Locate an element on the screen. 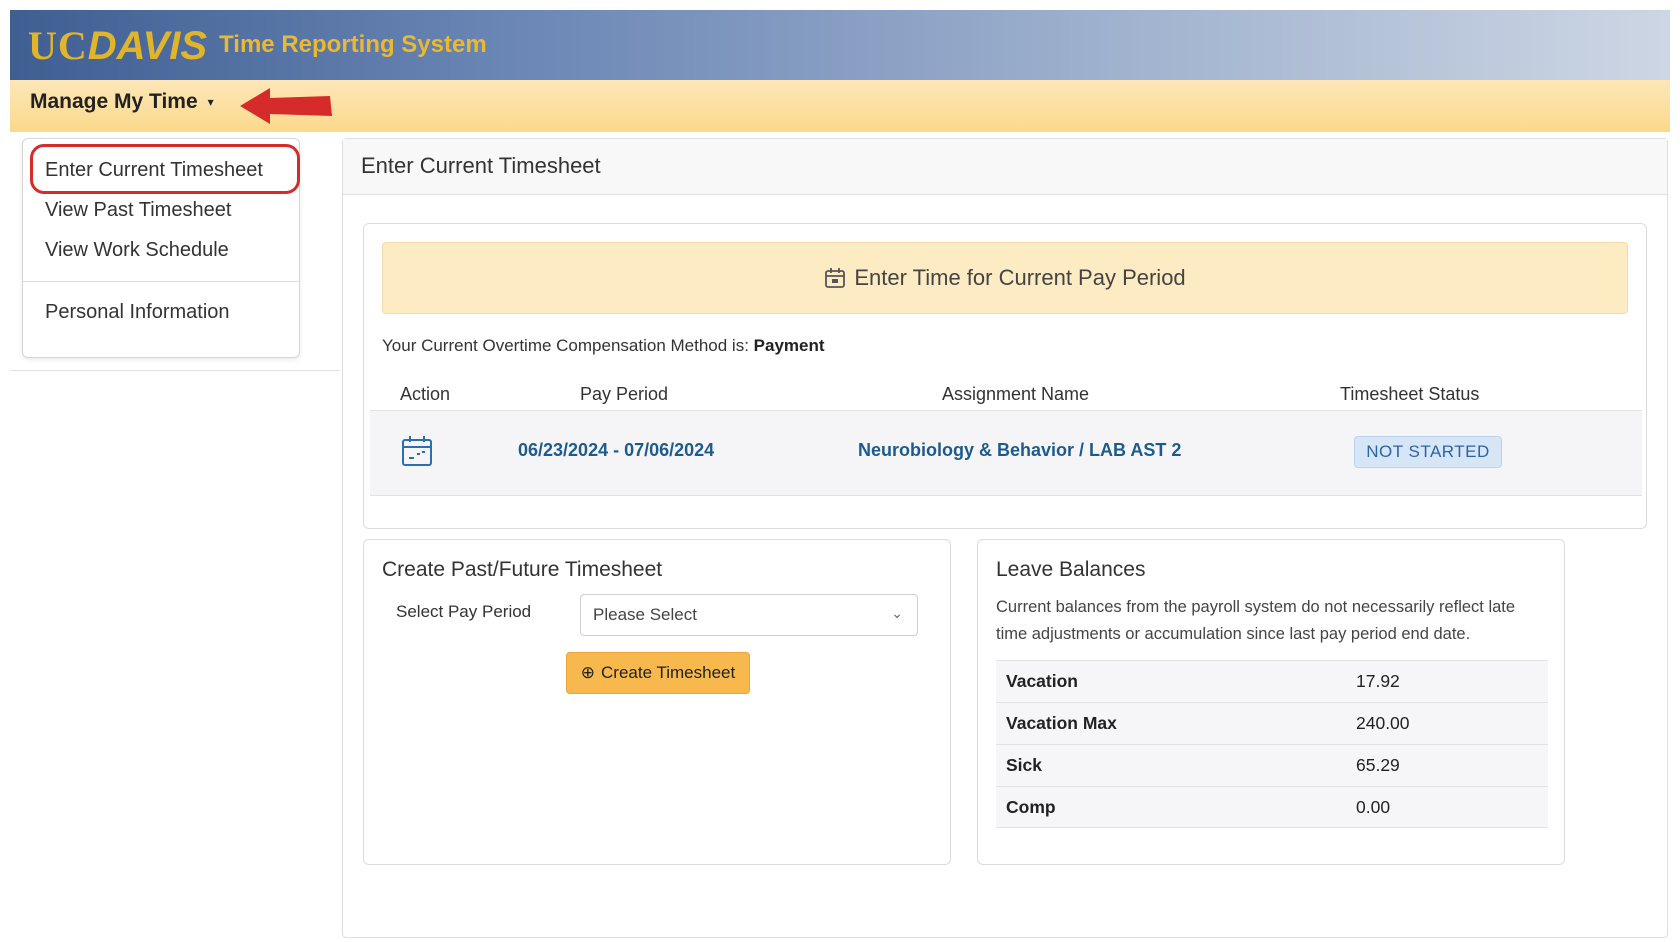 The image size is (1680, 942). leave-row-sick: Sick 65.29 is located at coordinates (1272, 765).